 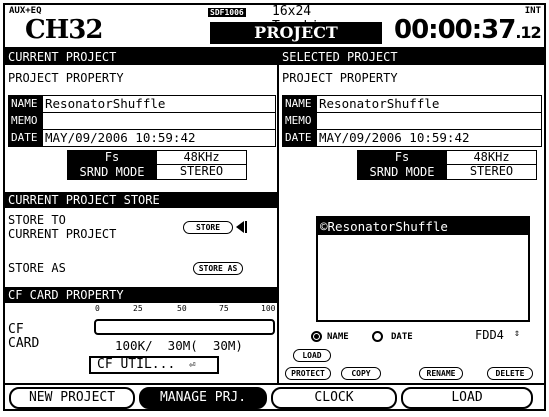 I want to click on current-memo-value, so click(x=159, y=121).